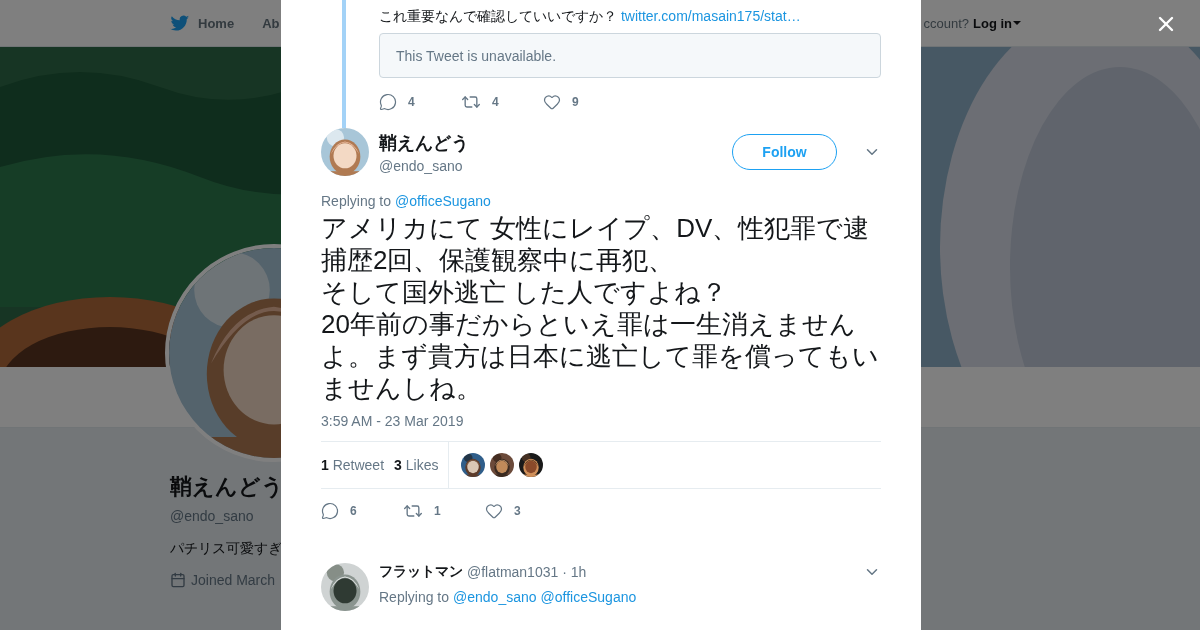 This screenshot has height=630, width=1200. What do you see at coordinates (271, 23) in the screenshot?
I see `nav-link: Ab` at bounding box center [271, 23].